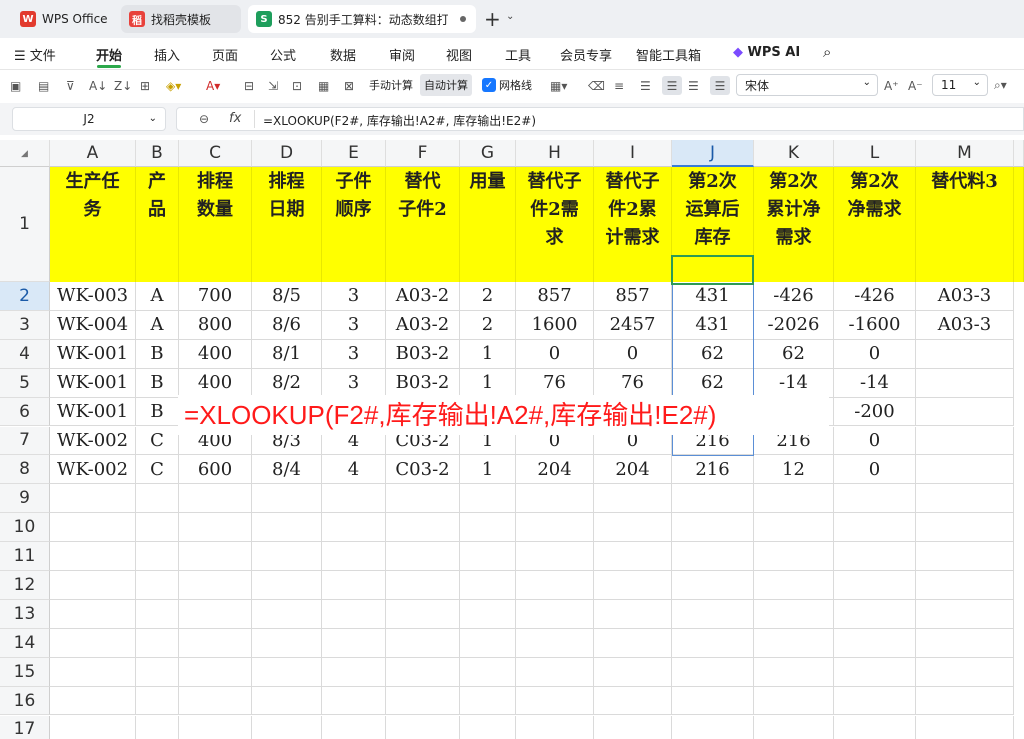  What do you see at coordinates (633, 325) in the screenshot?
I see `cell-i3: 2457` at bounding box center [633, 325].